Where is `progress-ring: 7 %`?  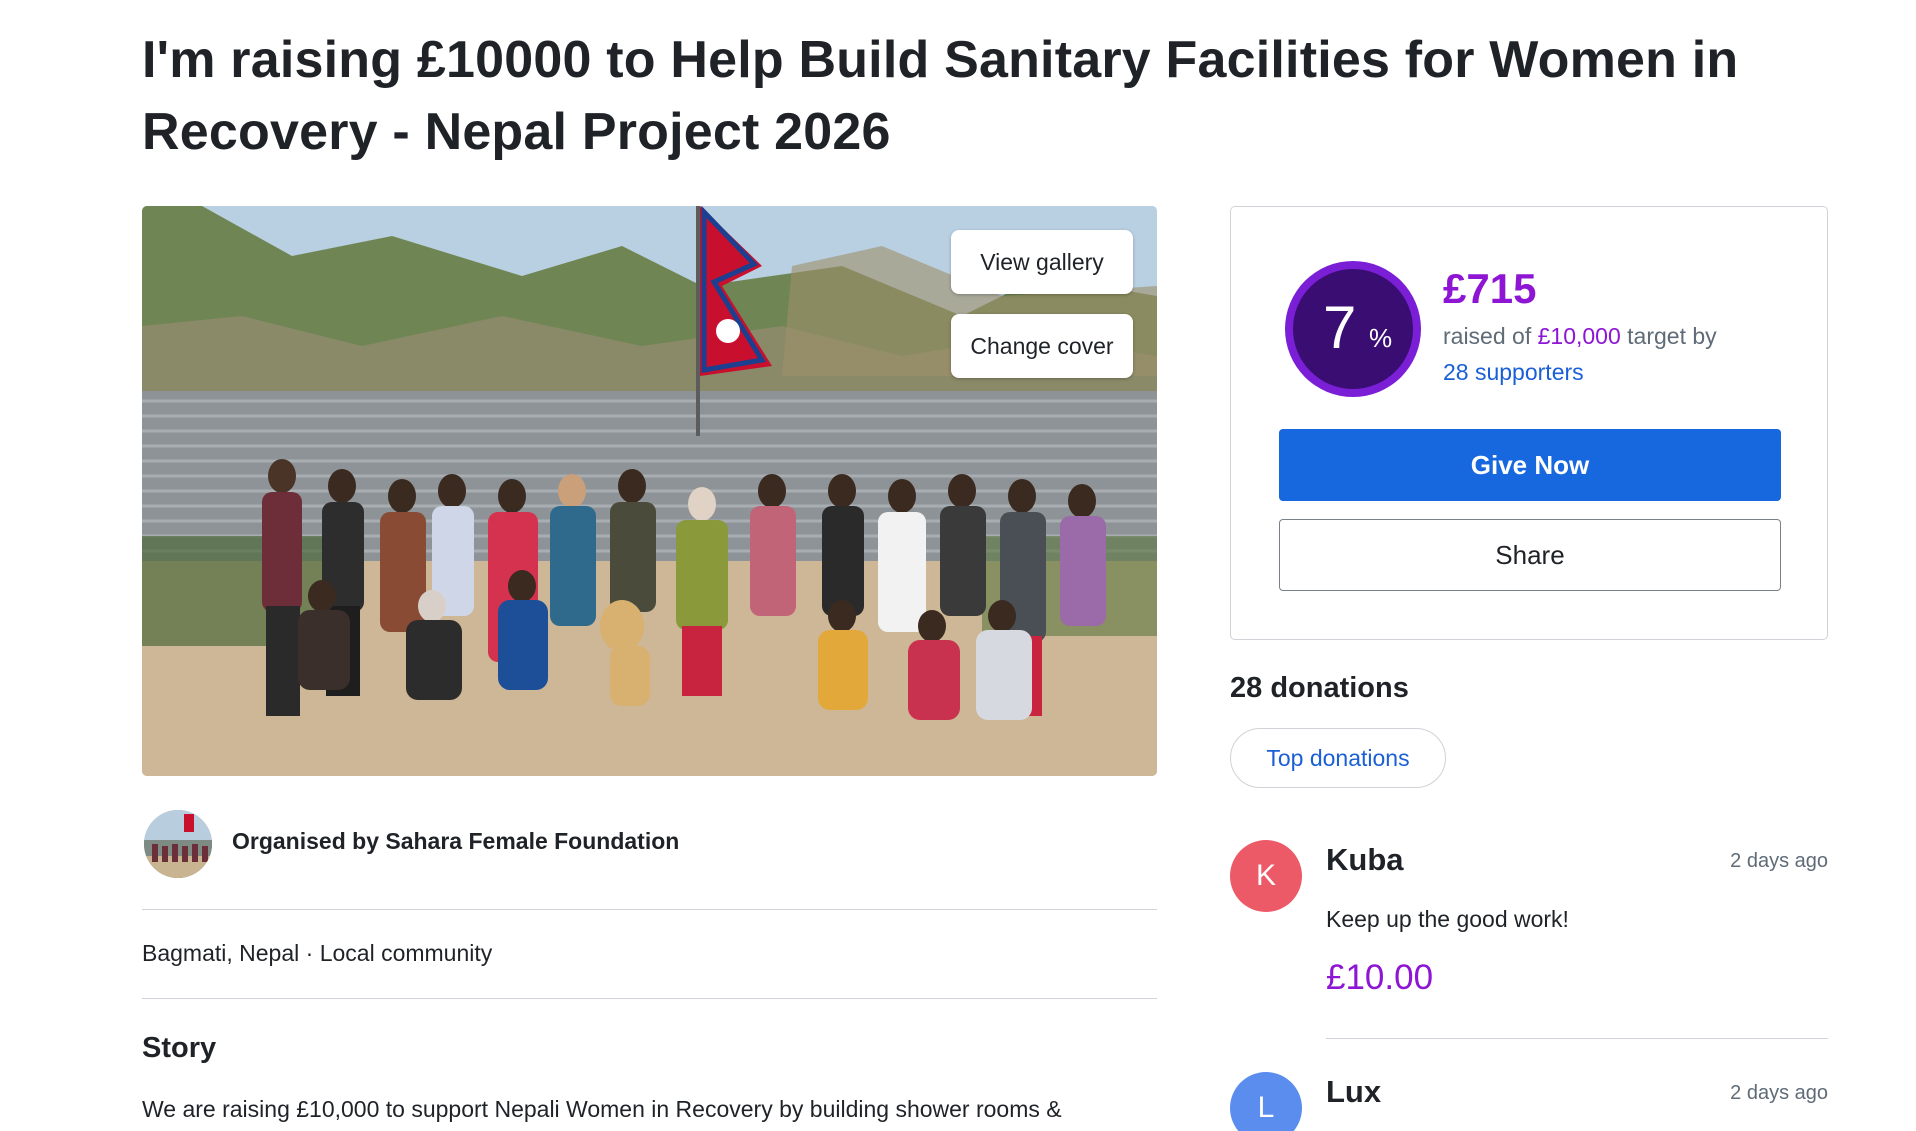 progress-ring: 7 % is located at coordinates (1353, 329).